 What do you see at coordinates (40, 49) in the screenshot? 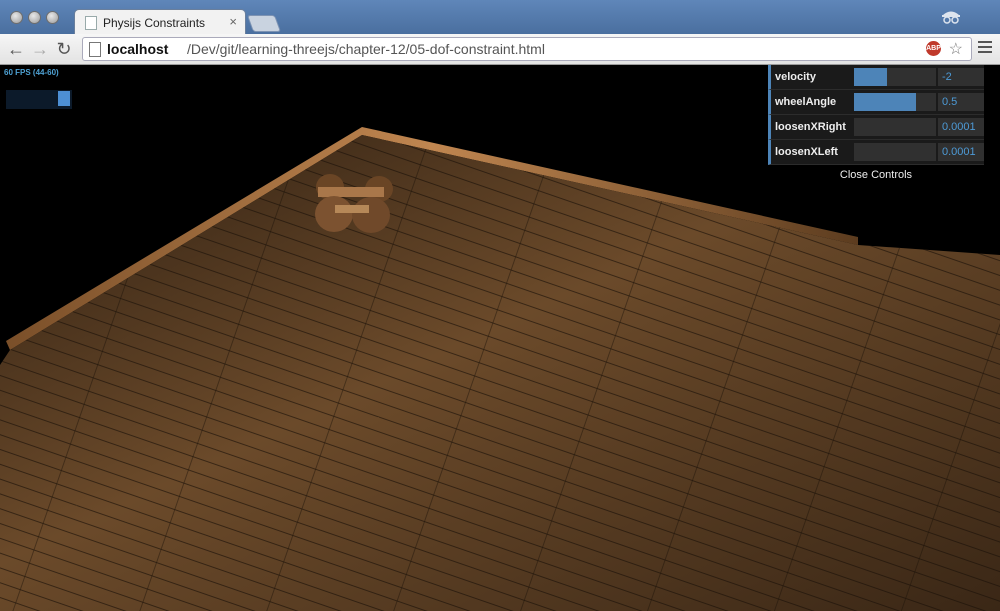
I see `forward-button: →` at bounding box center [40, 49].